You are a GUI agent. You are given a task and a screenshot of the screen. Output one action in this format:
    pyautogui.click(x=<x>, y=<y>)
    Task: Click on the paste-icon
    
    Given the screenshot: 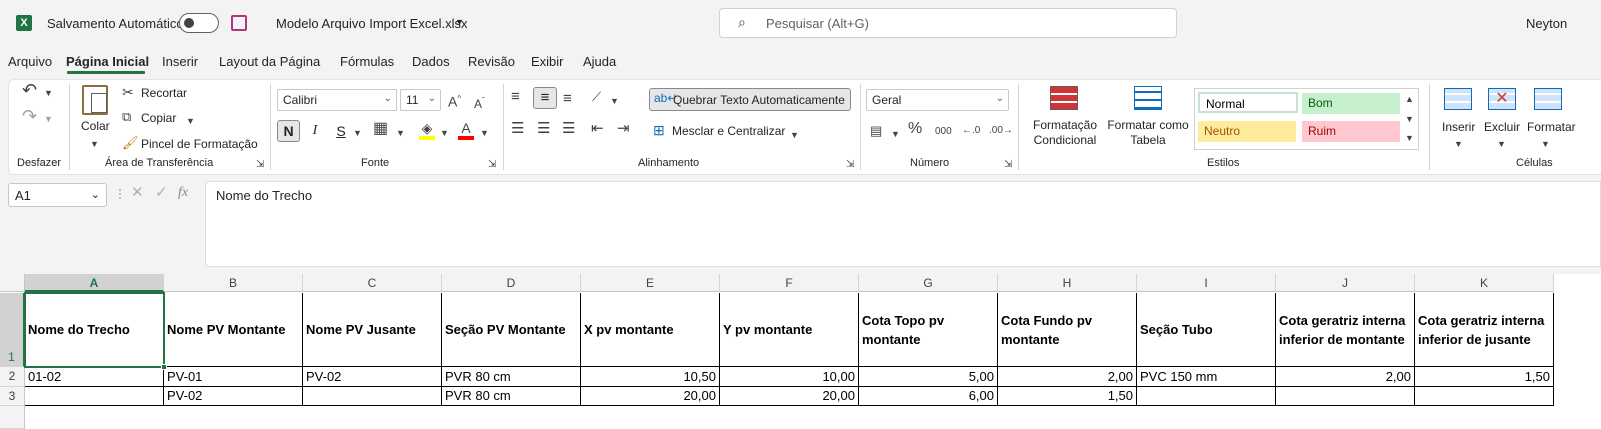 What is the action you would take?
    pyautogui.click(x=95, y=100)
    